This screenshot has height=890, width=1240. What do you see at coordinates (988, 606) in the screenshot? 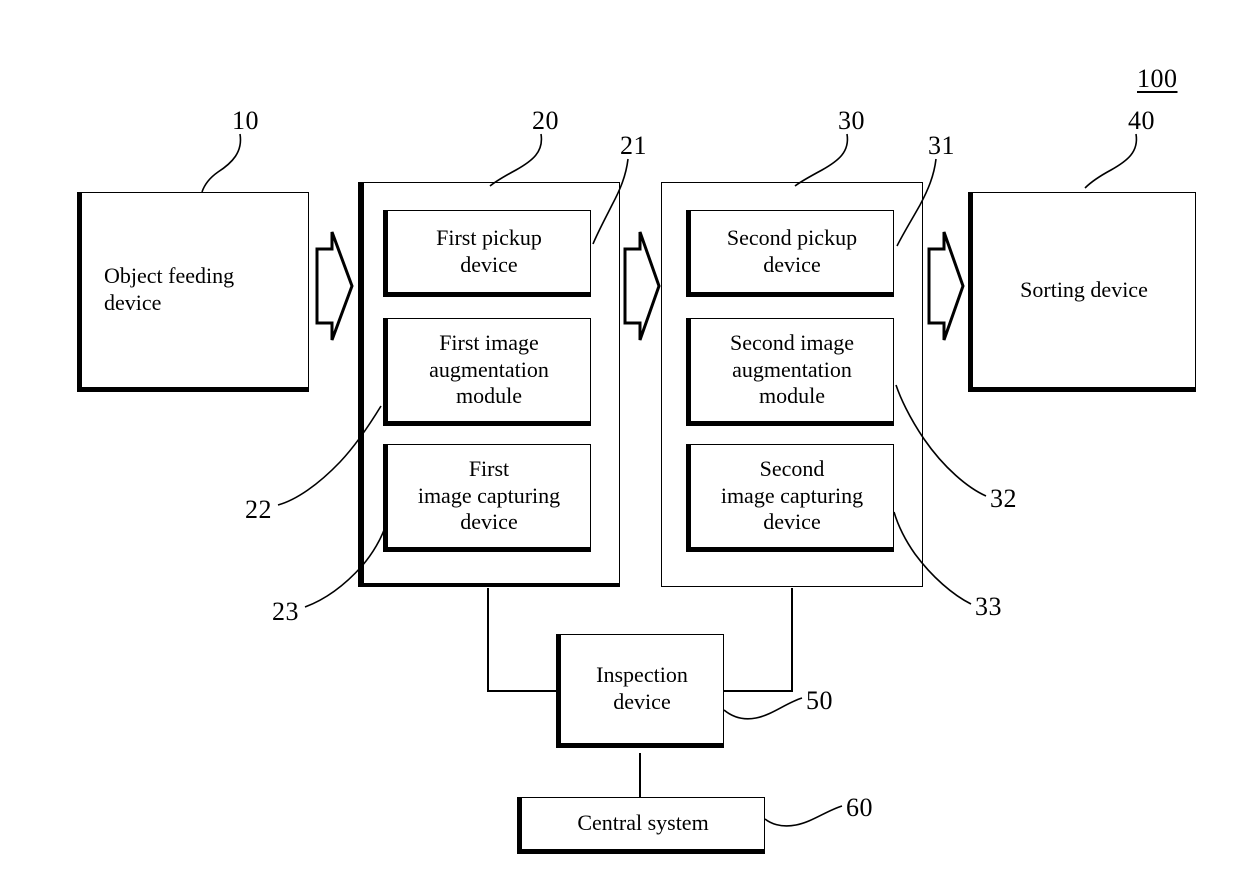
I see `ref-numeral-33: 33` at bounding box center [988, 606].